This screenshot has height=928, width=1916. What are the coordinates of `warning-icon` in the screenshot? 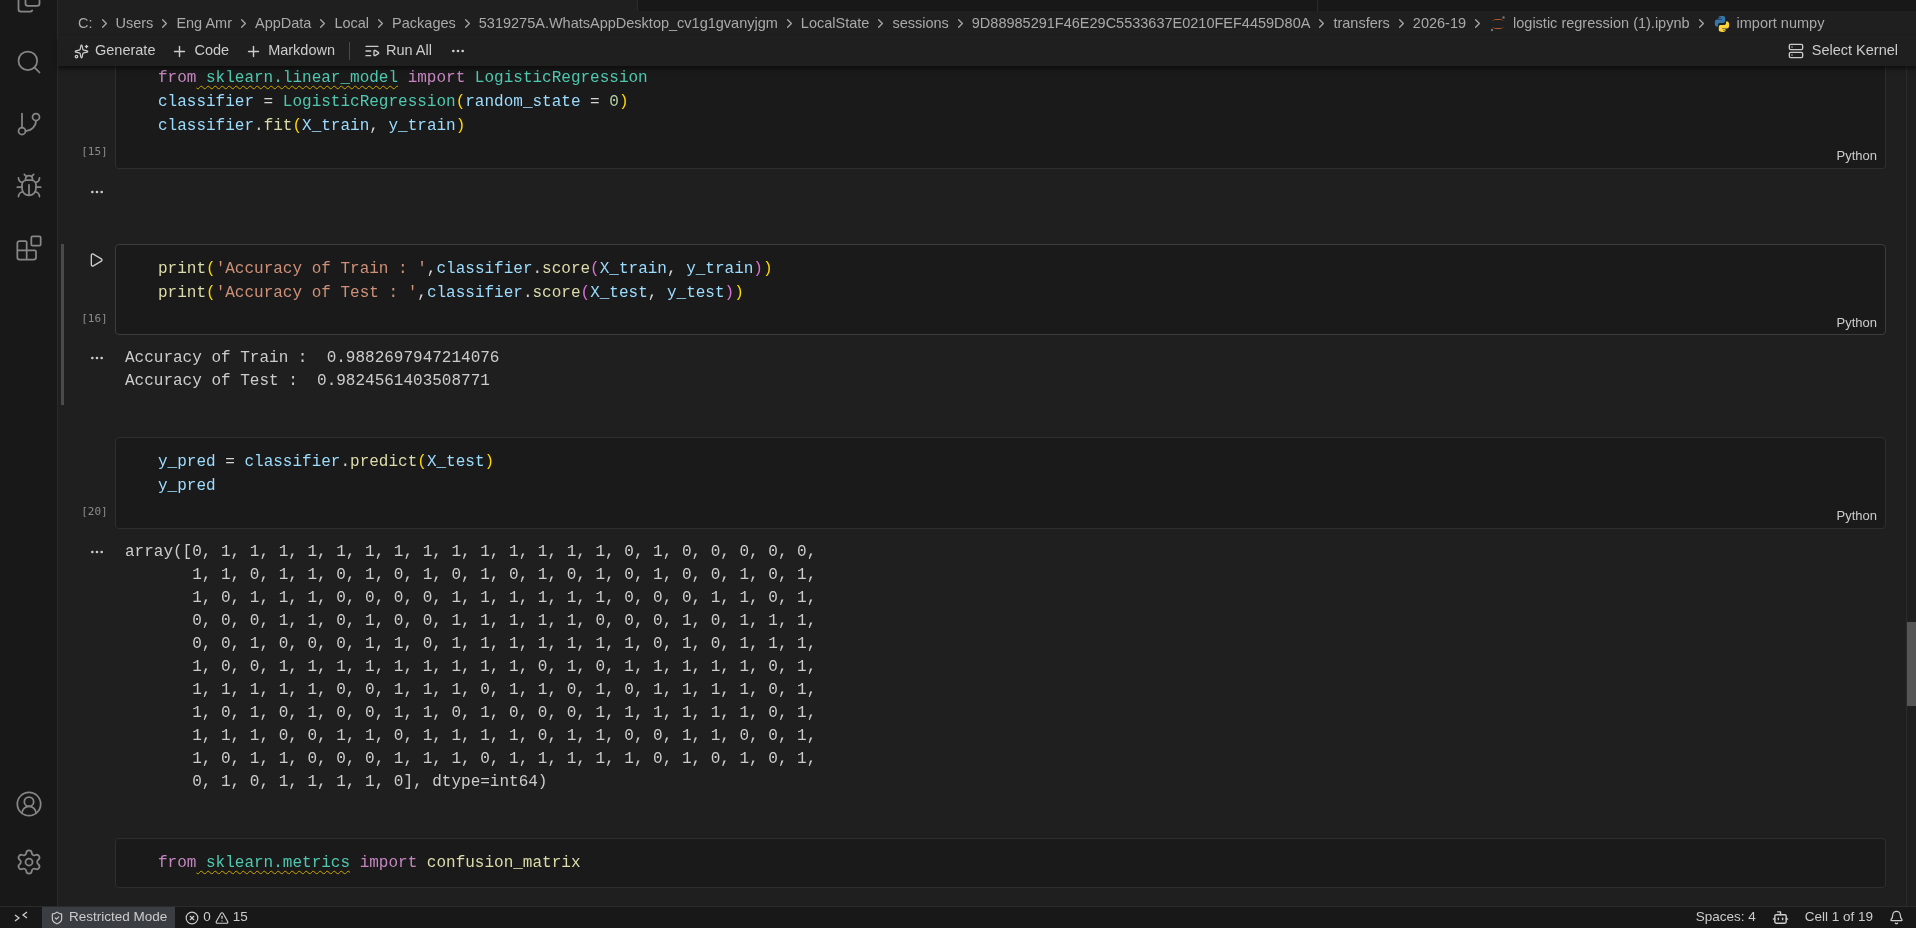 It's located at (221, 917).